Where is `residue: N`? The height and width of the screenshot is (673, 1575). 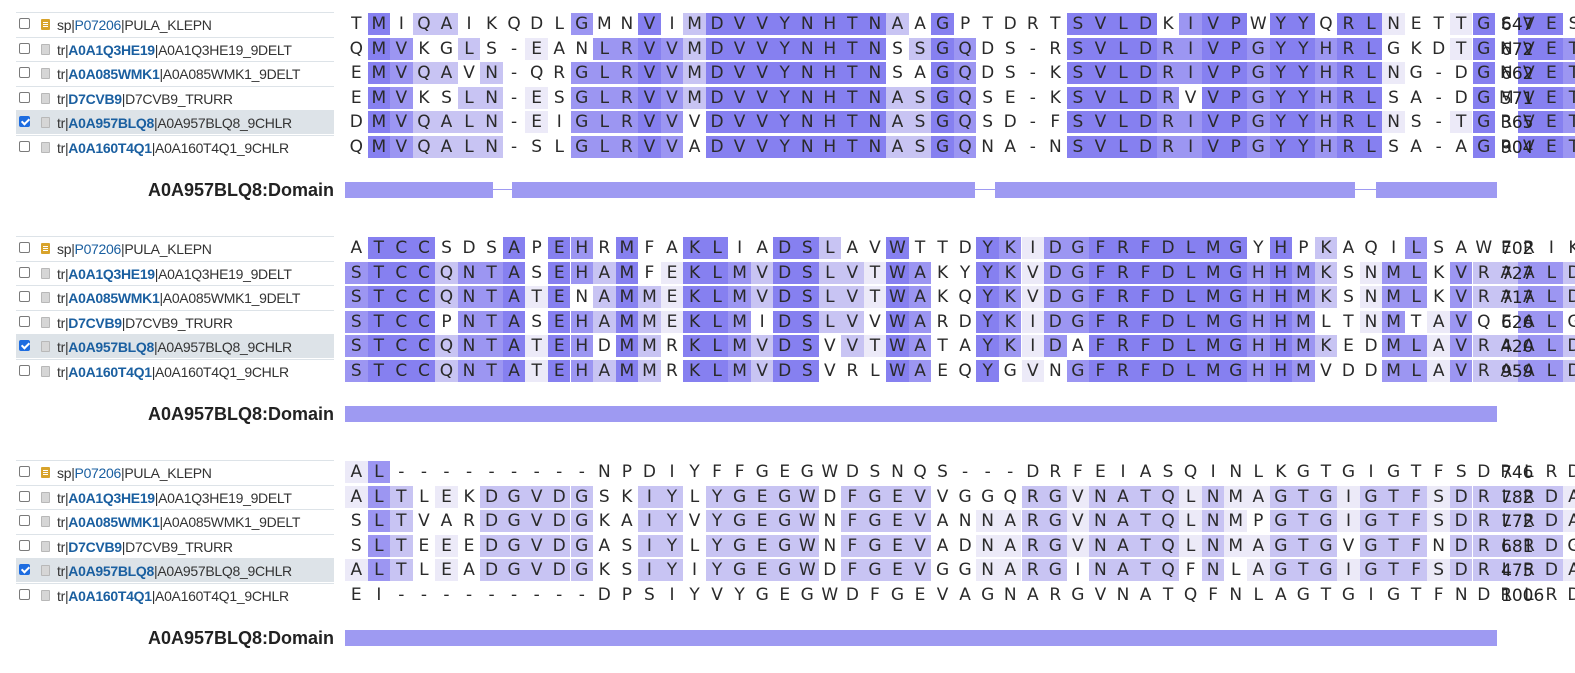 residue: N is located at coordinates (1213, 545).